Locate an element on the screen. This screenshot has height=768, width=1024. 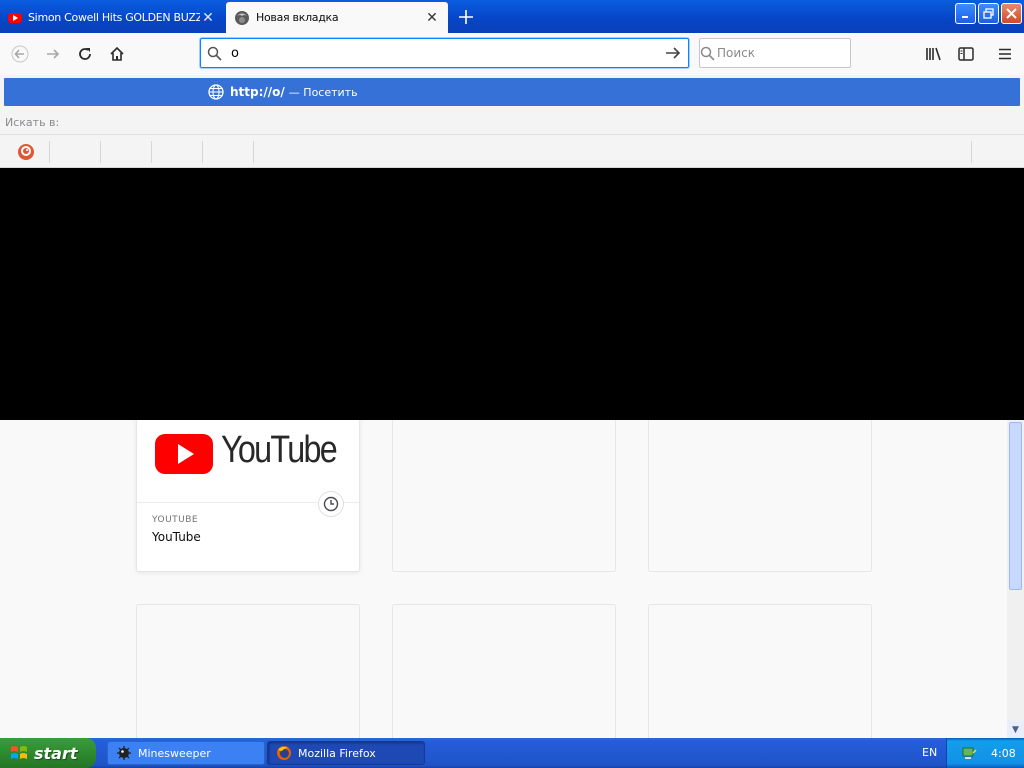
tab-new-tab: Новая вкладка ✕ is located at coordinates (337, 17).